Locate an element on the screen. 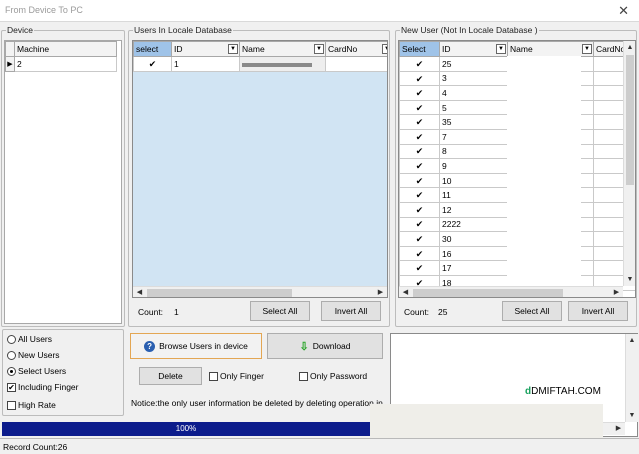 Image resolution: width=639 pixels, height=454 pixels. new-user-select-all-button: Select All is located at coordinates (532, 311).